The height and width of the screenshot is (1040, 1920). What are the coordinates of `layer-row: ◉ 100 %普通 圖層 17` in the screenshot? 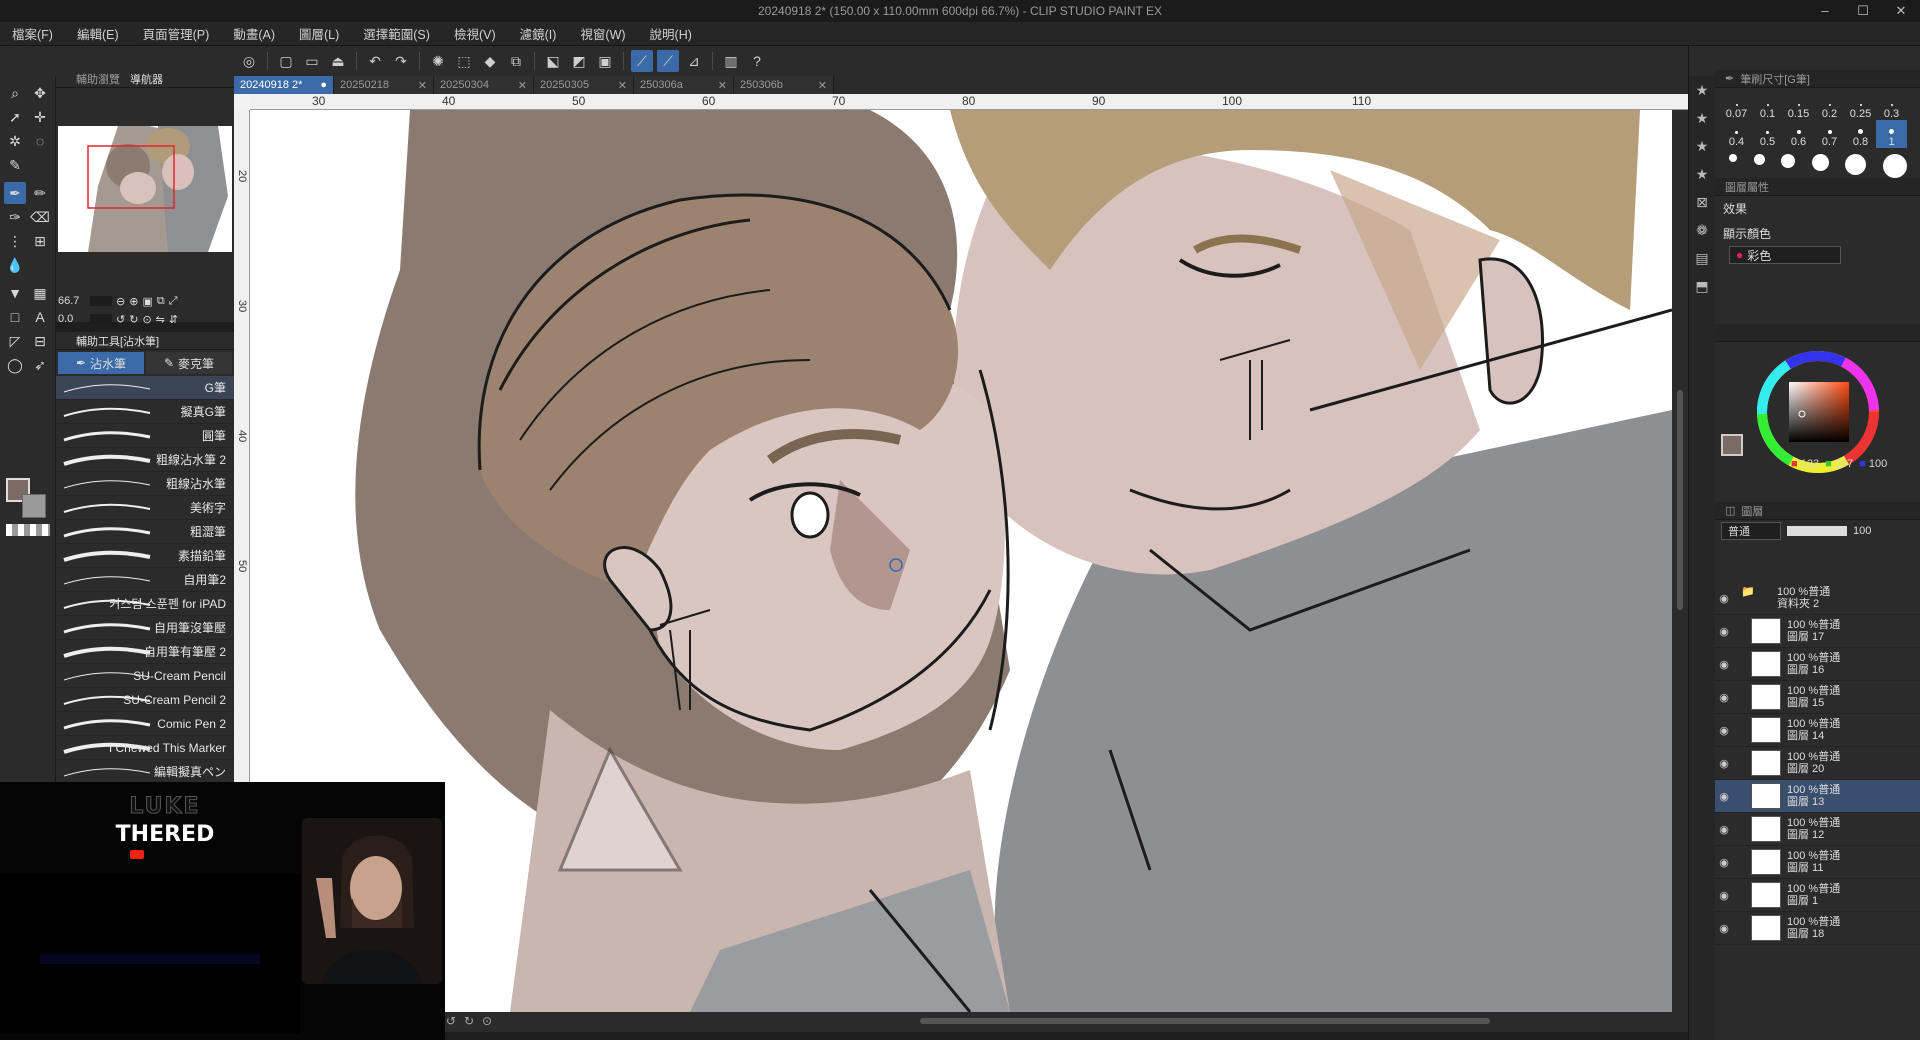 It's located at (1817, 631).